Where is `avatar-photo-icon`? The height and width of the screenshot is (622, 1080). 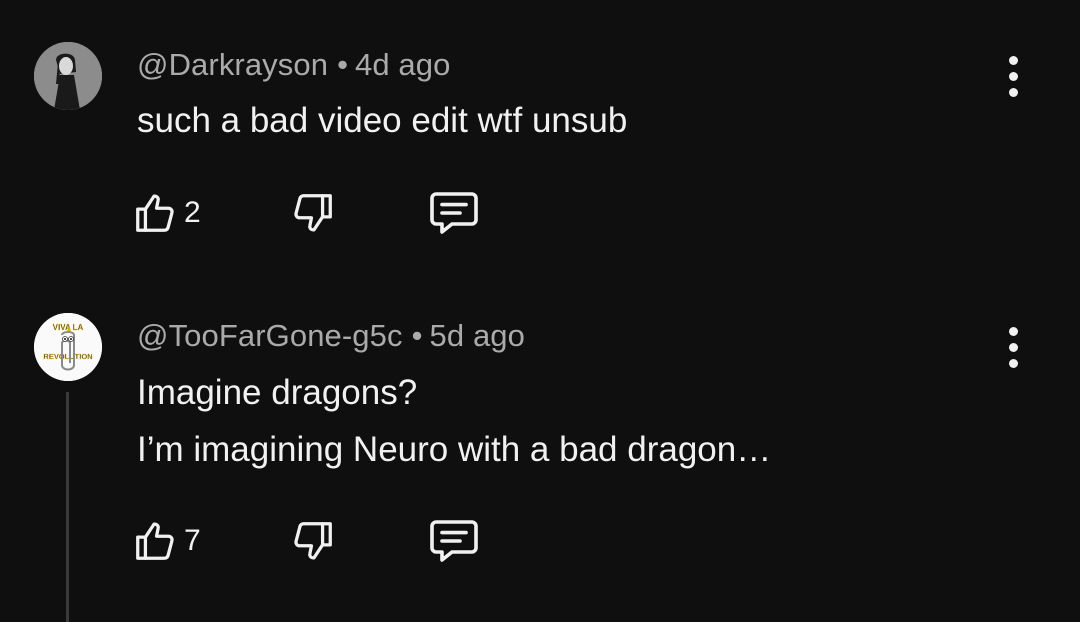
avatar-photo-icon is located at coordinates (68, 76).